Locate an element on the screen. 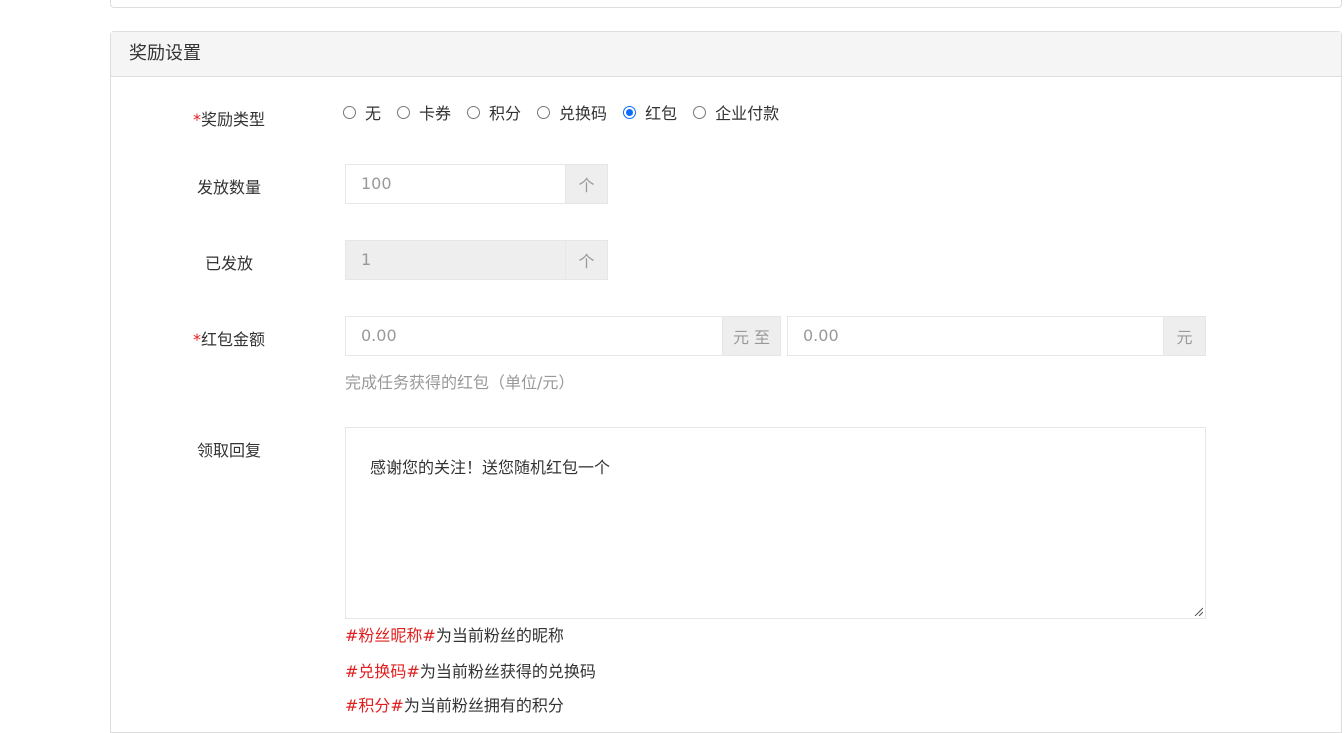 The height and width of the screenshot is (733, 1344). tip-fan-nickname: #粉丝昵称#为当前粉丝的昵称 is located at coordinates (454, 634).